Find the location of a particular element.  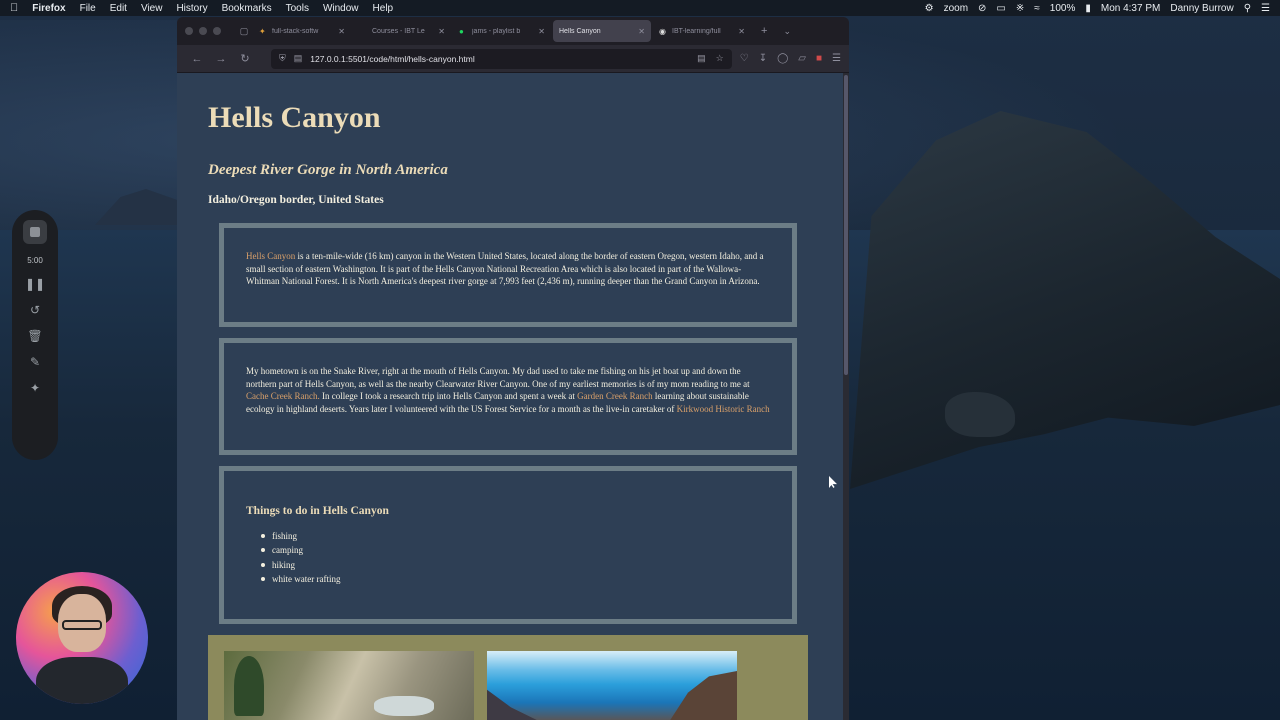

list-item: fishing is located at coordinates (515, 536).